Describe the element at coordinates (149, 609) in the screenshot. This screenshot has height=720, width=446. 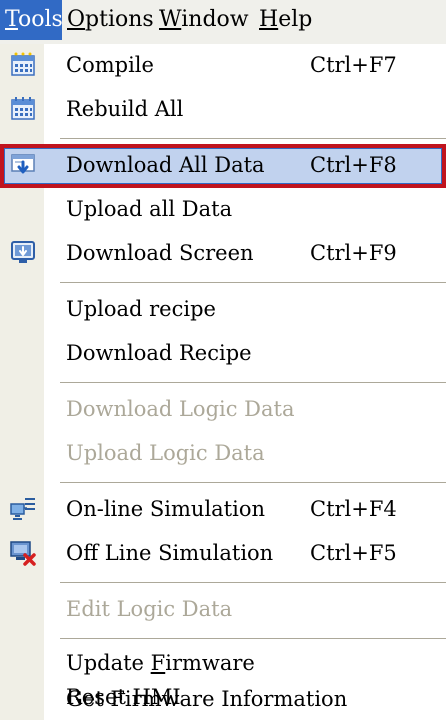
I see `menu-item-label: Edit Logic Data` at that location.